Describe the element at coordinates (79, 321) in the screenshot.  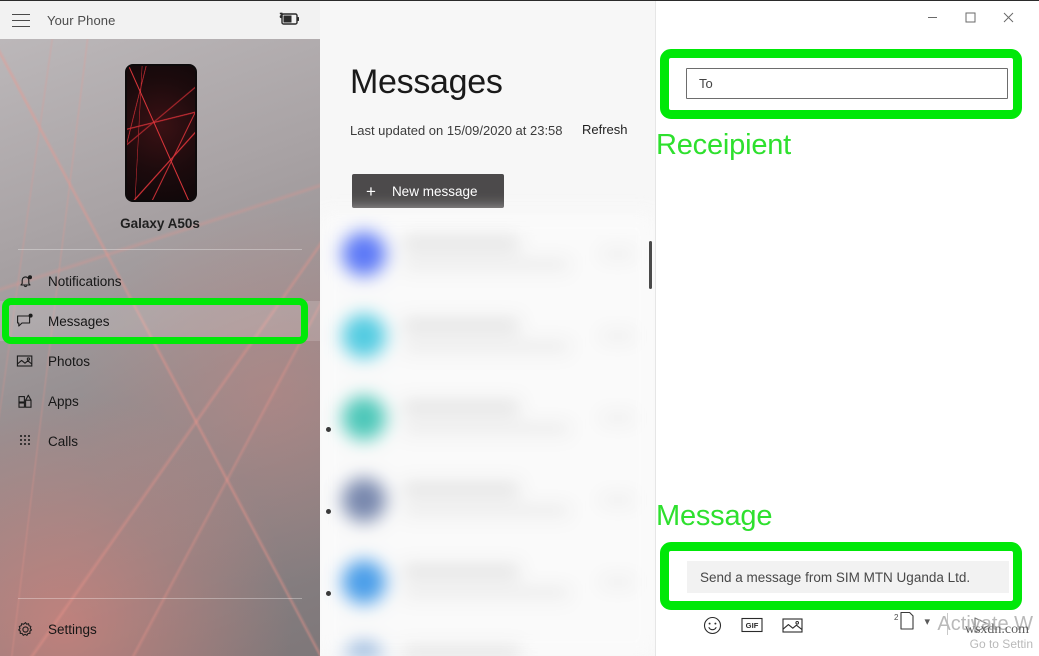
I see `sidebar-item-label: Messages` at that location.